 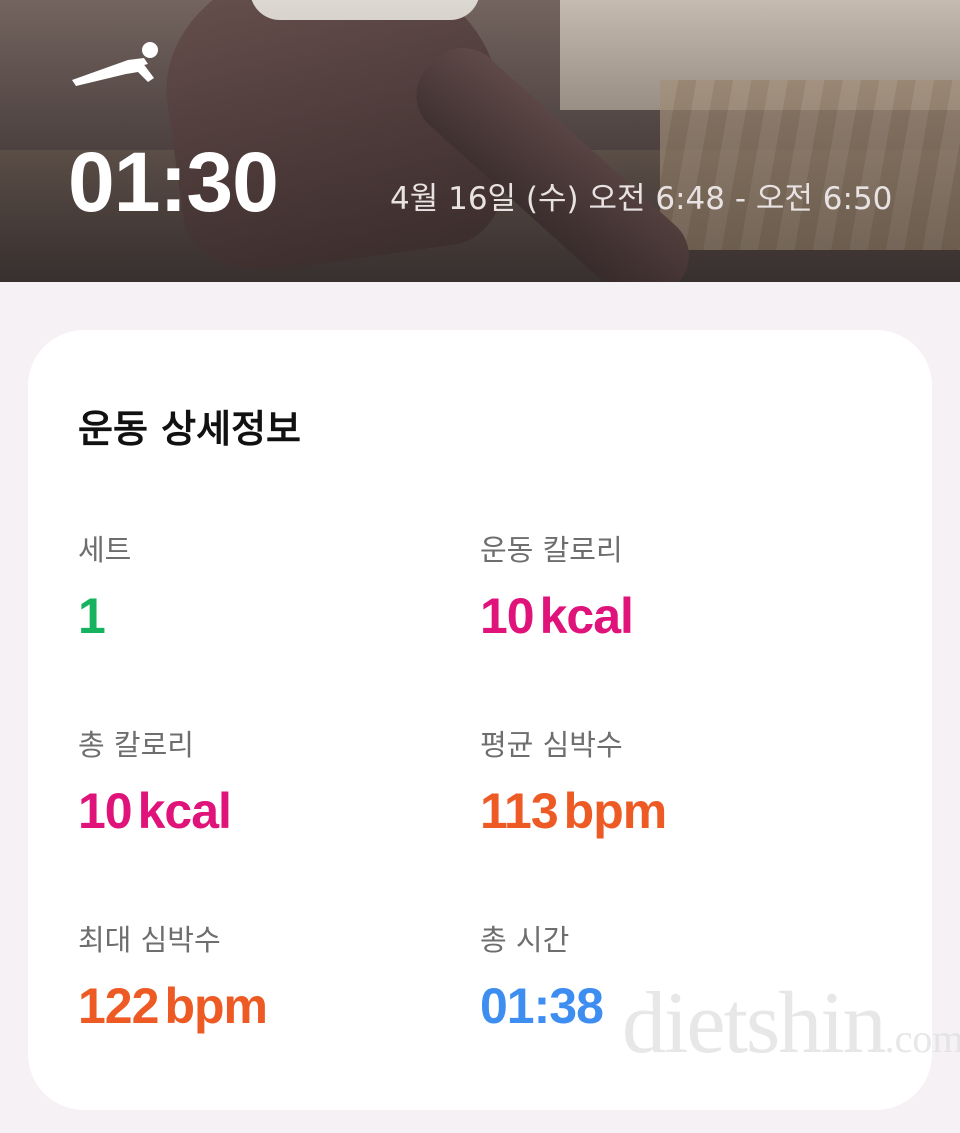 I want to click on stat-max-heart-rate: 최대 심박수 122 bpm, so click(x=268, y=977).